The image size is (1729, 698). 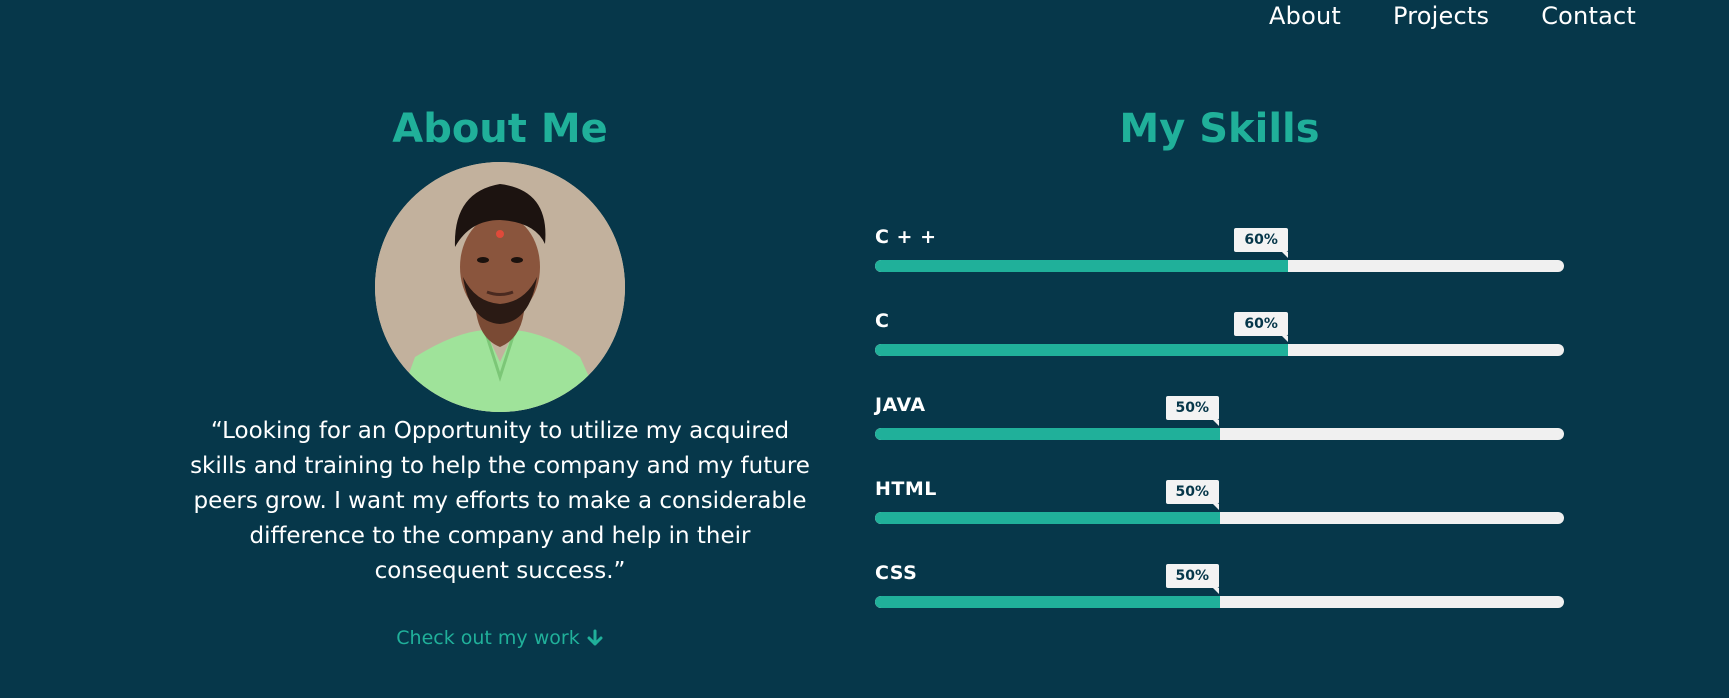 I want to click on skill-name: CSS, so click(x=896, y=573).